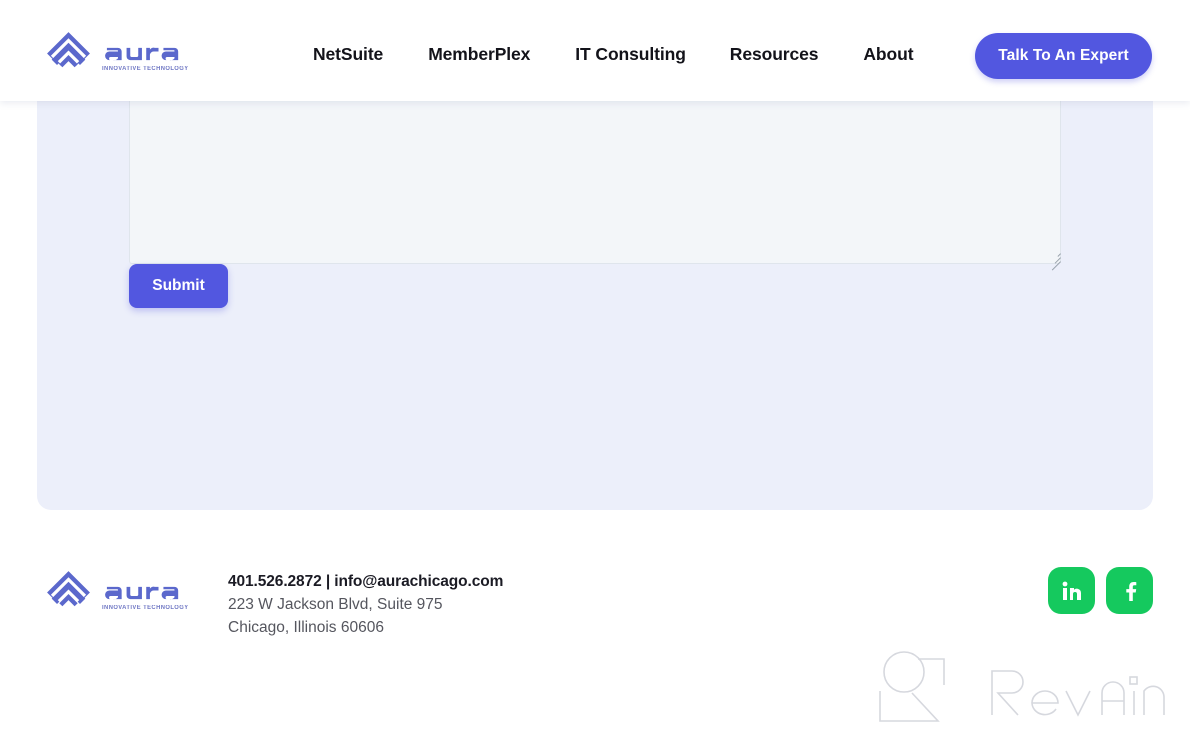 Image resolution: width=1190 pixels, height=753 pixels. What do you see at coordinates (365, 581) in the screenshot?
I see `contact-phone-email: 401.526.2872 | info@aurachicago.com` at bounding box center [365, 581].